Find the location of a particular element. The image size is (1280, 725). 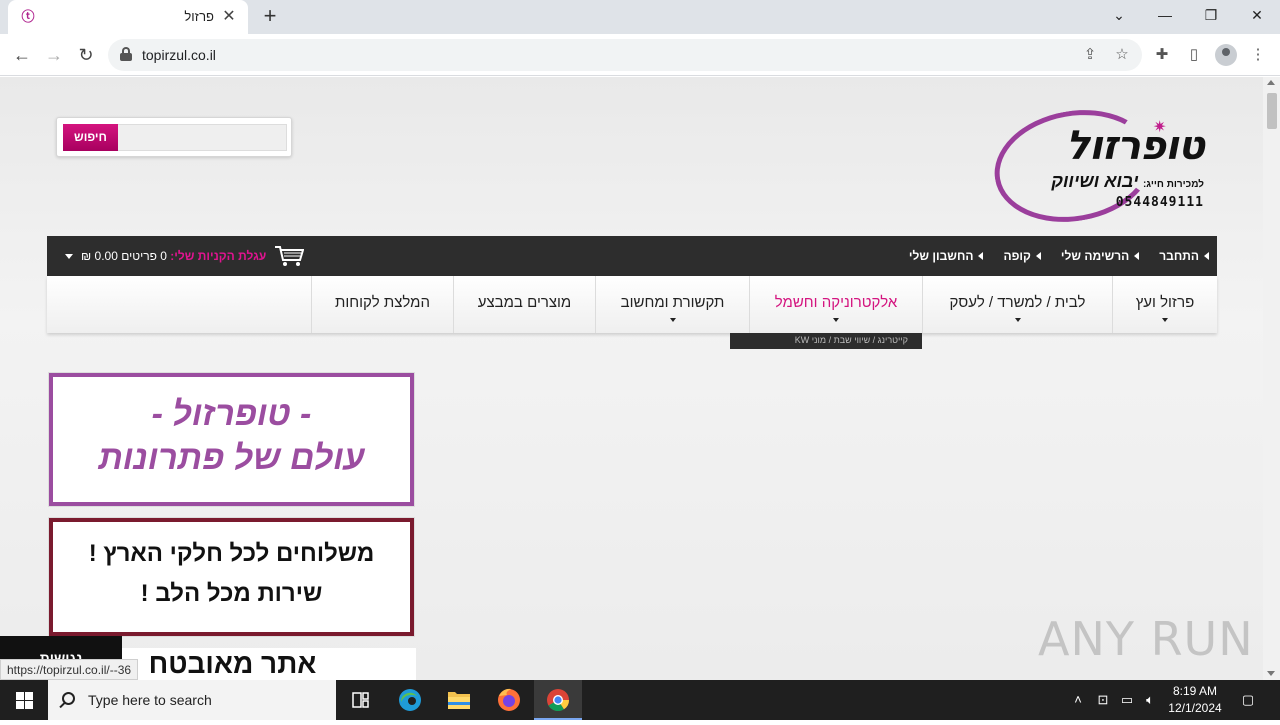

banner-brand-slogan: עולם של פתרונות is located at coordinates (231, 458).